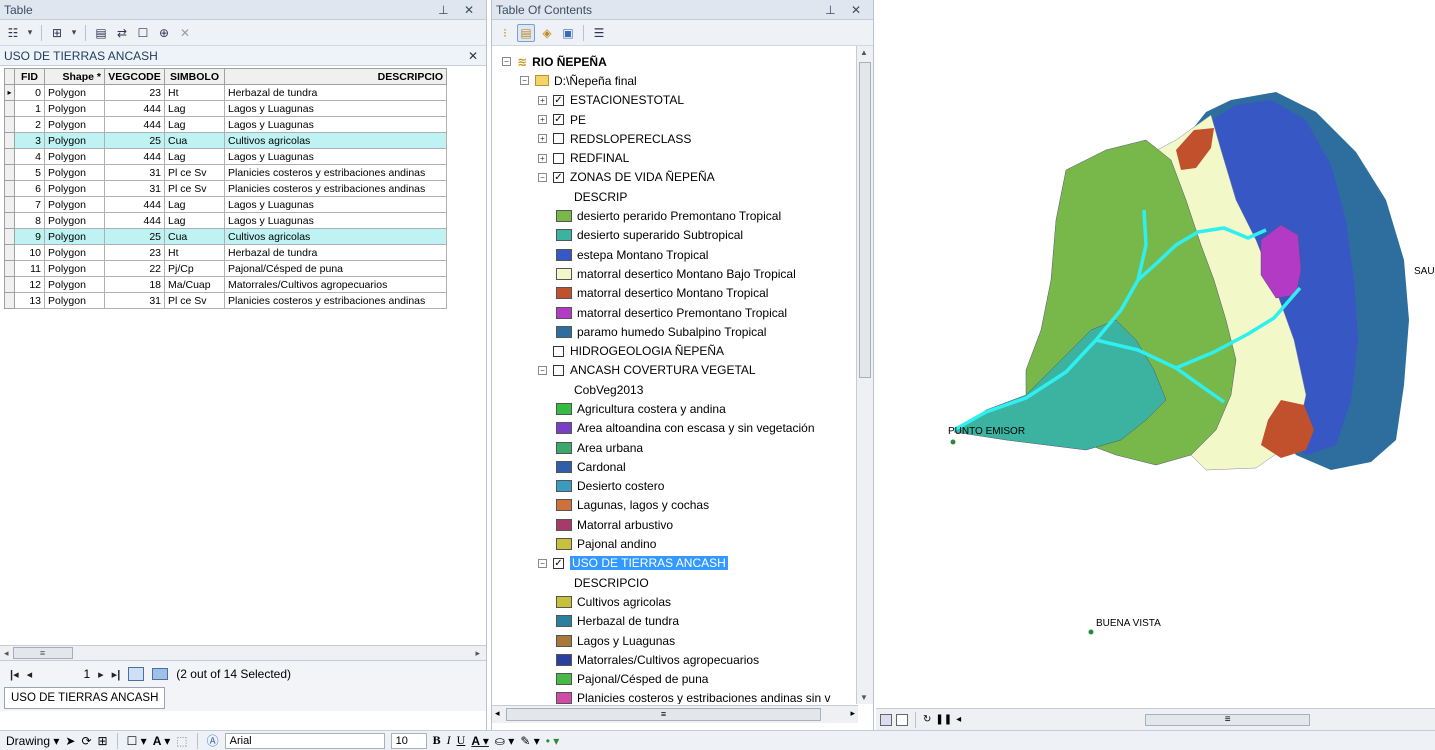 The image size is (1435, 750). Describe the element at coordinates (446, 10) in the screenshot. I see `pin-icon: ⊥` at that location.